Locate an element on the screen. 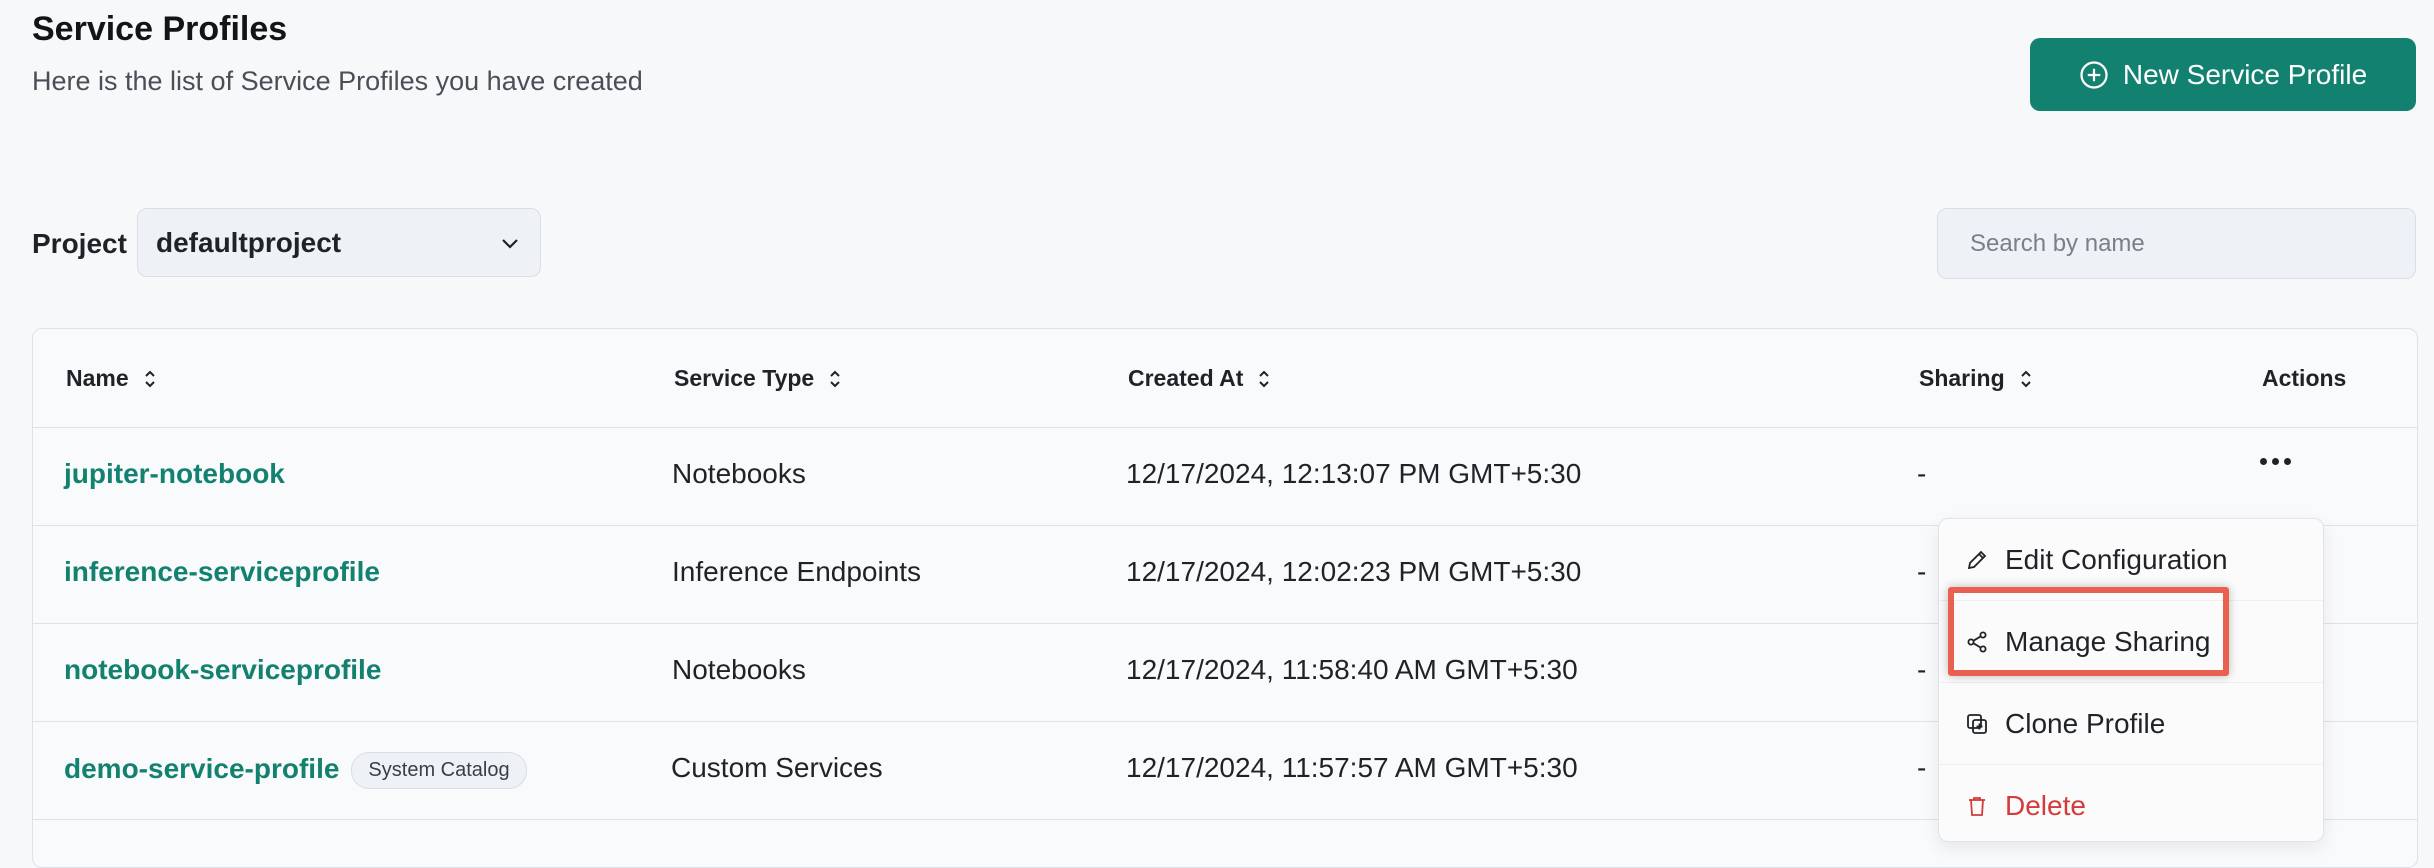  column-header-actions: Actions is located at coordinates (2304, 378).